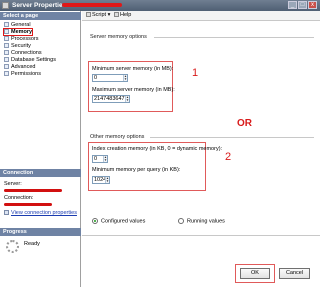 The image size is (320, 287). Describe the element at coordinates (92, 5) in the screenshot. I see `redacted-server-name` at that location.